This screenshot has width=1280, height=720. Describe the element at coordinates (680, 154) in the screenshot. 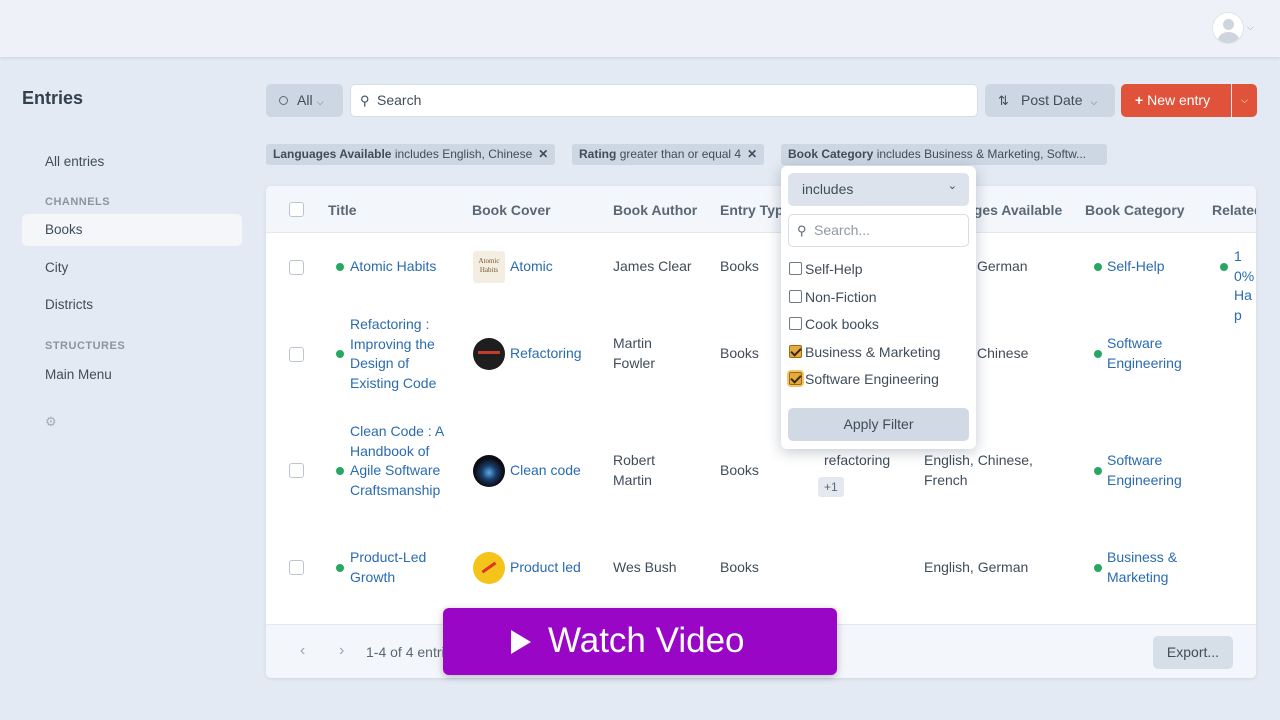

I see `filter-chip-condition: greater than or equal 4` at that location.